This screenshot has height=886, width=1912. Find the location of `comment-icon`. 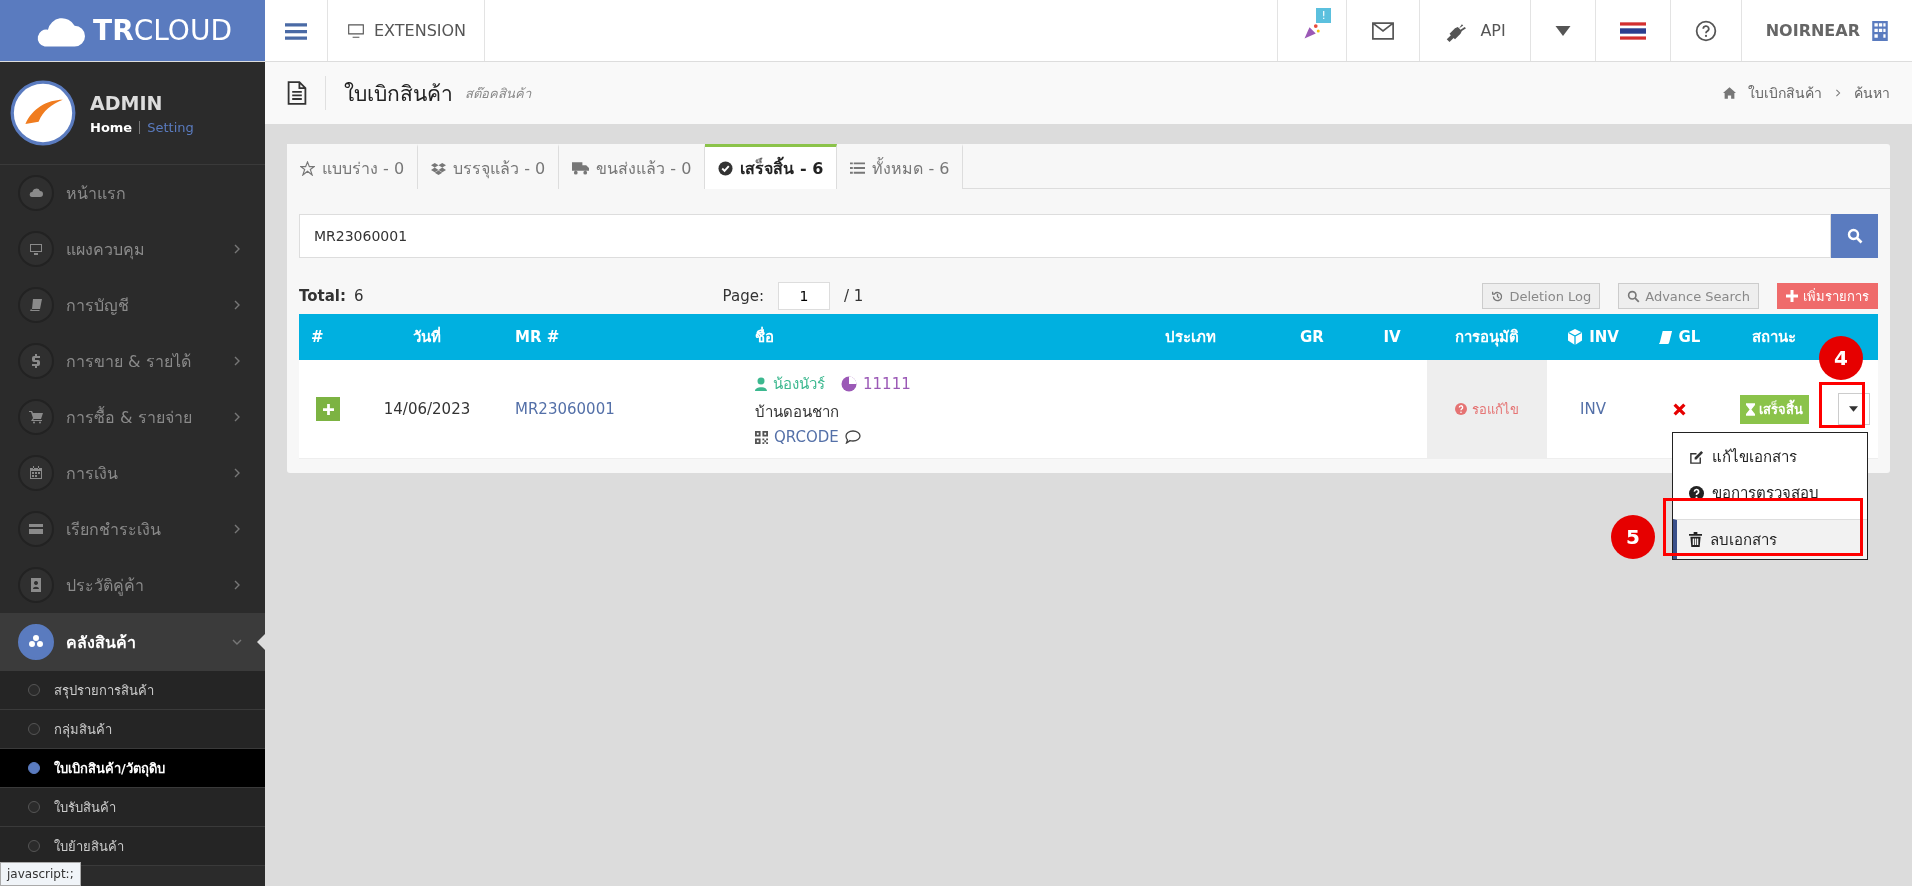

comment-icon is located at coordinates (852, 437).